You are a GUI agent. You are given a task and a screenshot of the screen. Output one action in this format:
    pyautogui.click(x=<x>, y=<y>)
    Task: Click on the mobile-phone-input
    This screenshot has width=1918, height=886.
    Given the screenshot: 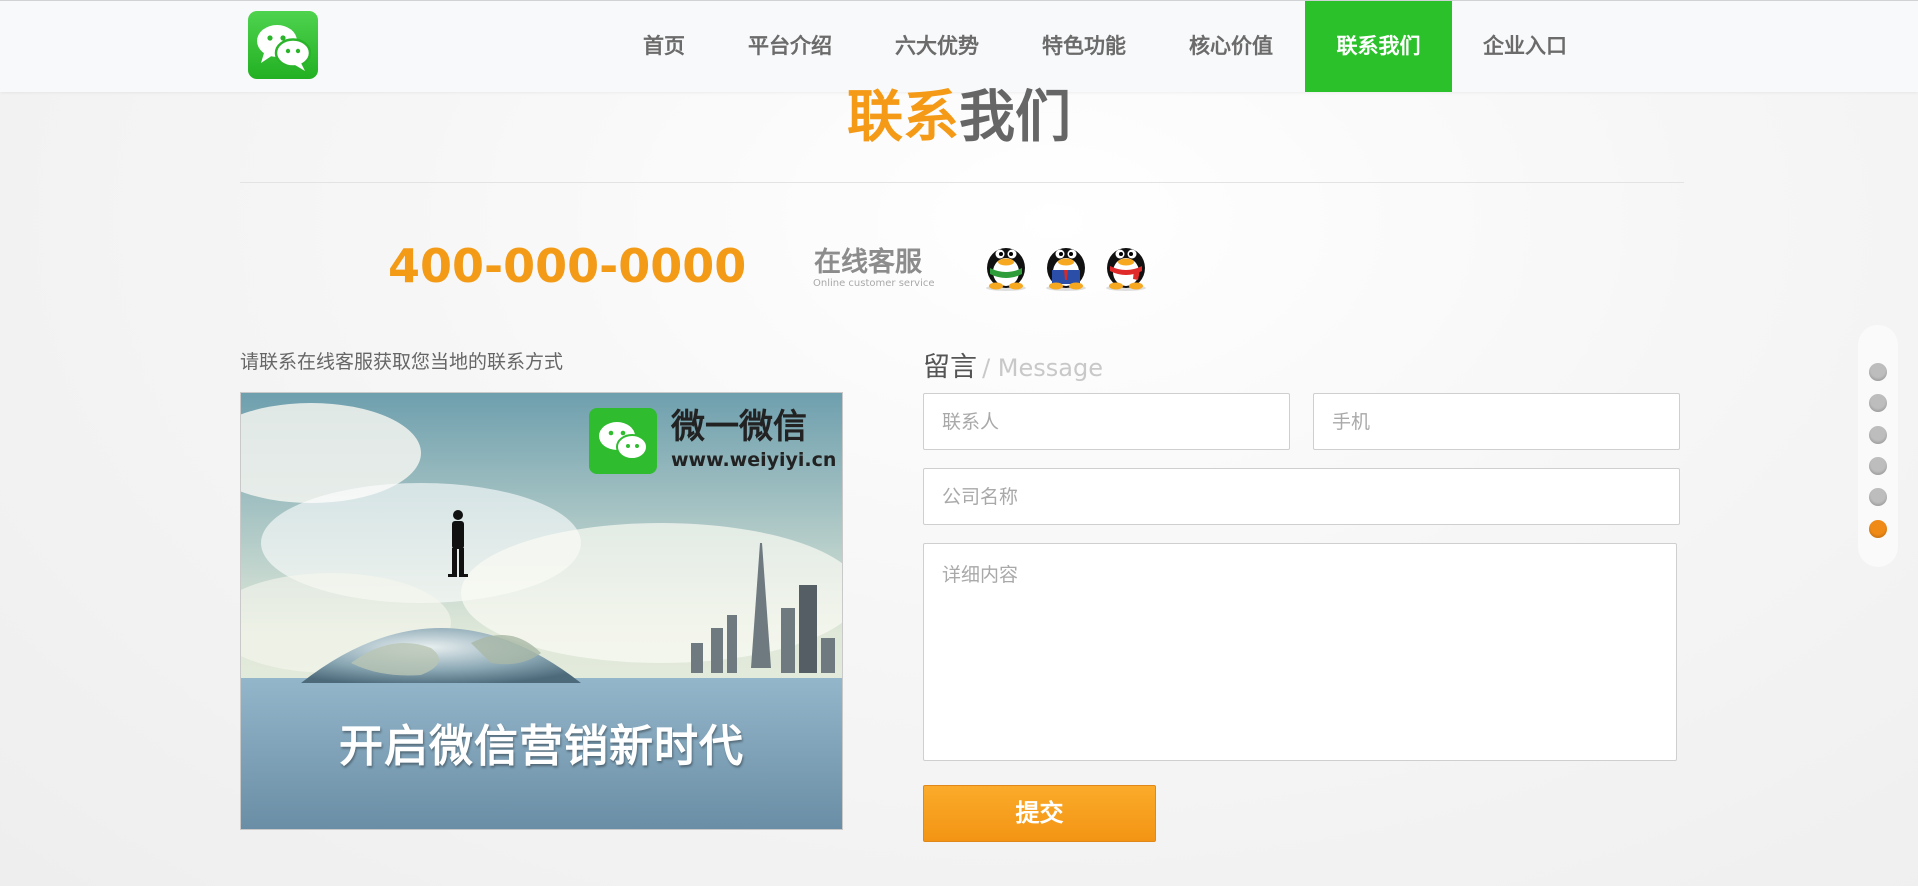 What is the action you would take?
    pyautogui.click(x=1496, y=421)
    